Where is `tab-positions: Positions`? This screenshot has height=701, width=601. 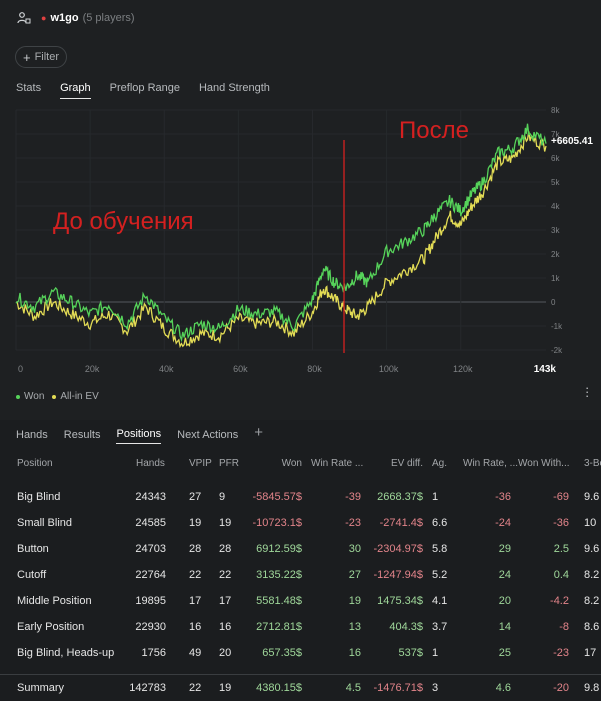
tab-positions: Positions is located at coordinates (139, 436).